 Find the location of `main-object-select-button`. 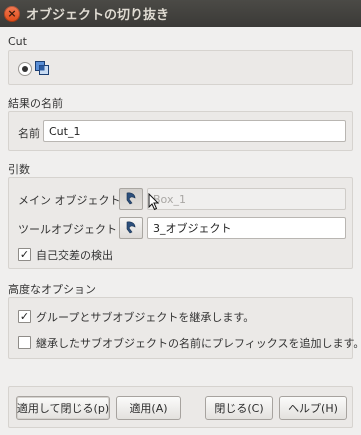

main-object-select-button is located at coordinates (131, 199).